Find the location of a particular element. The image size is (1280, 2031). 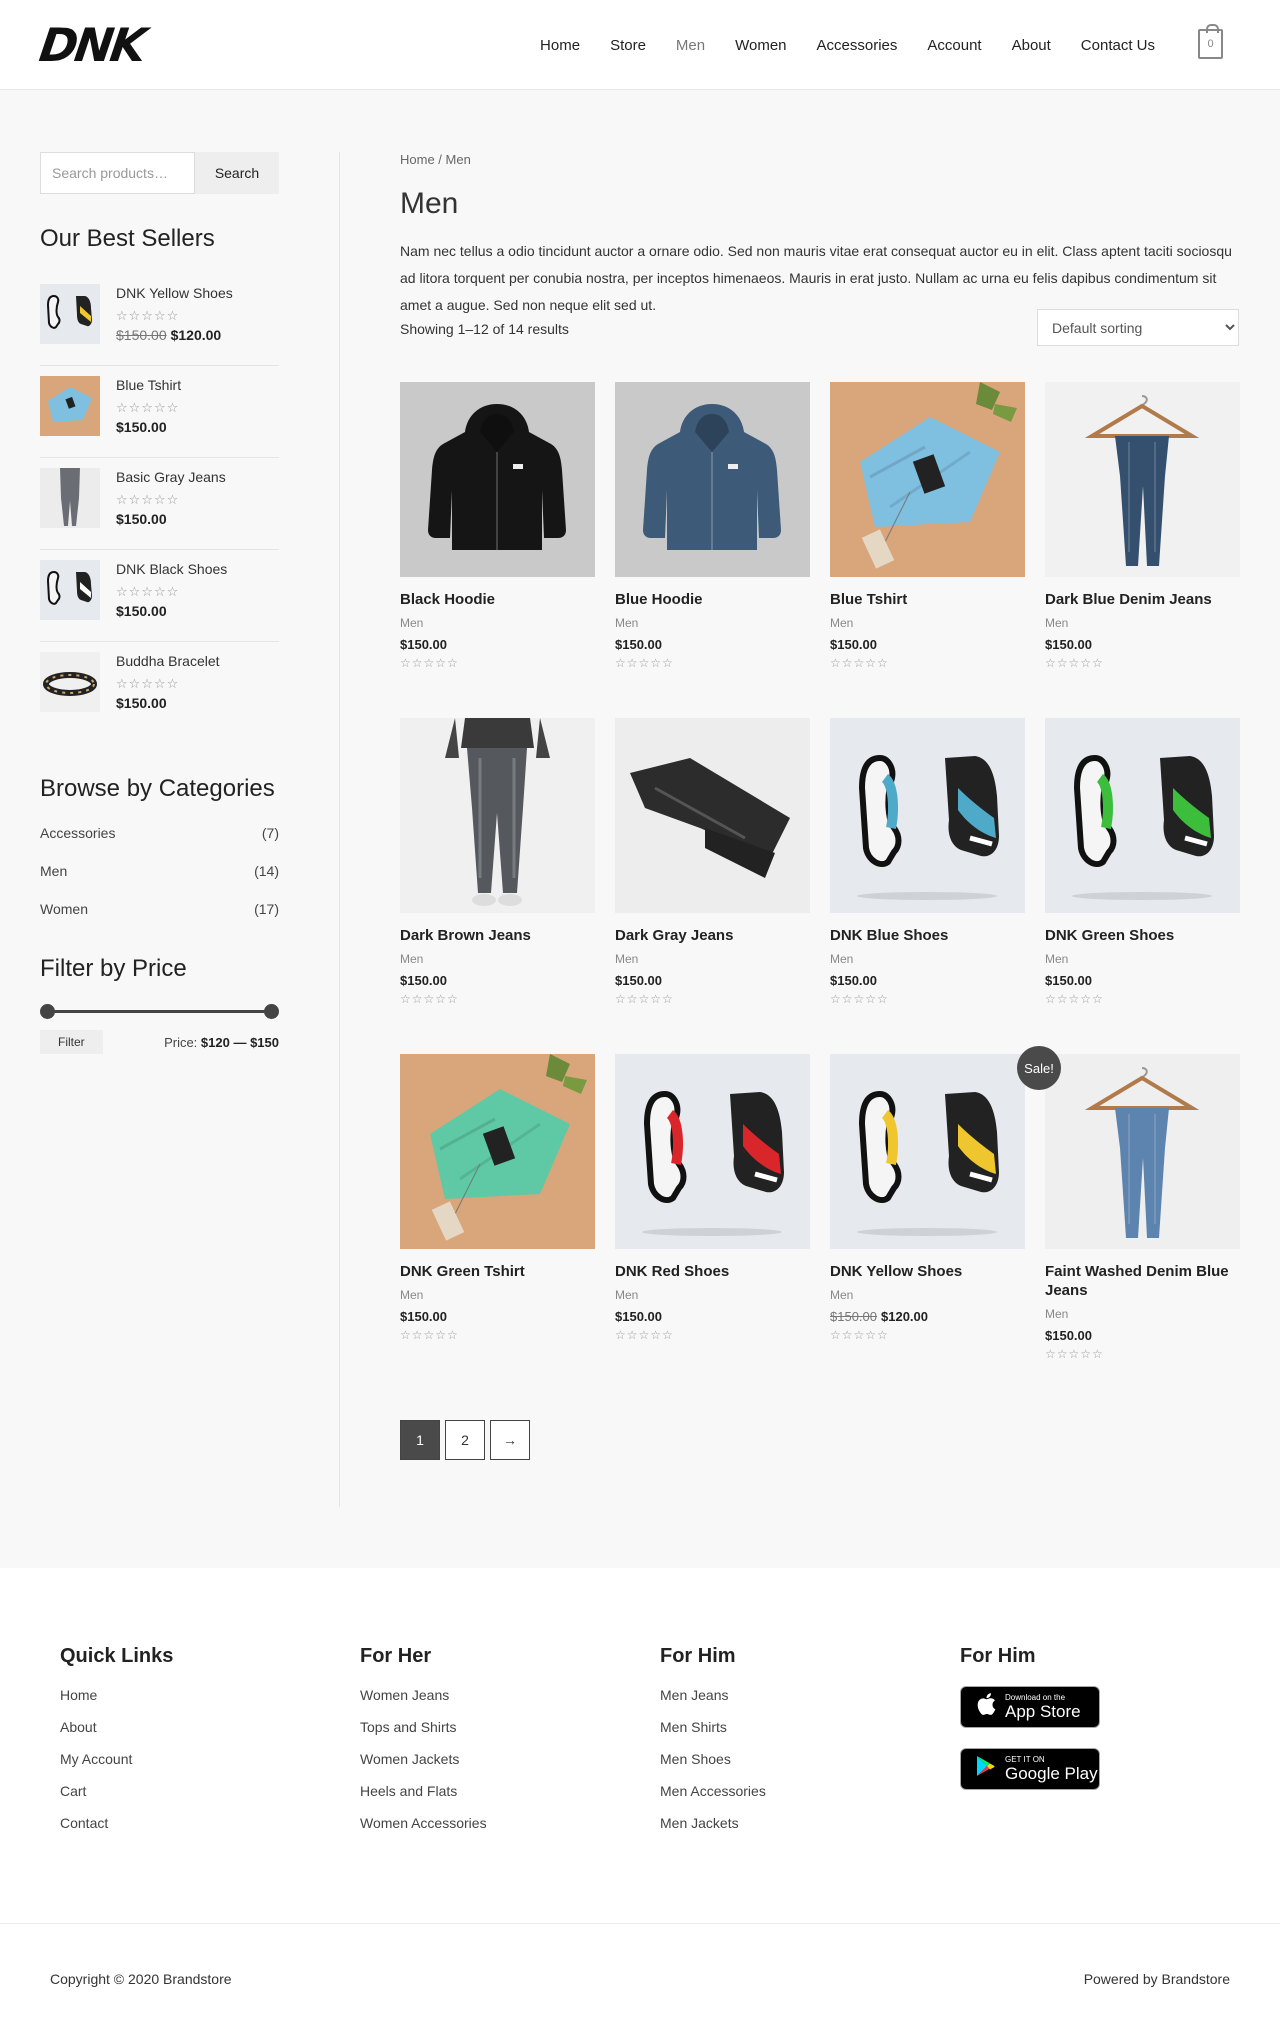

cart-icon: 0 is located at coordinates (1210, 41).